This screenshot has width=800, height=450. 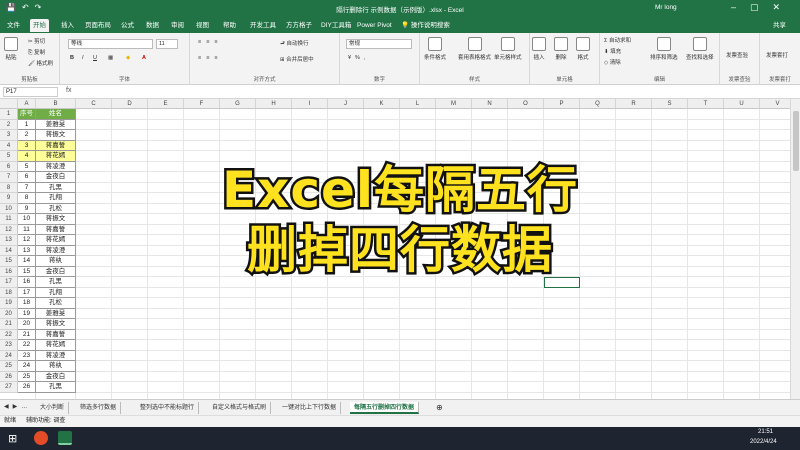 What do you see at coordinates (41, 438) in the screenshot?
I see `chrome-icon` at bounding box center [41, 438].